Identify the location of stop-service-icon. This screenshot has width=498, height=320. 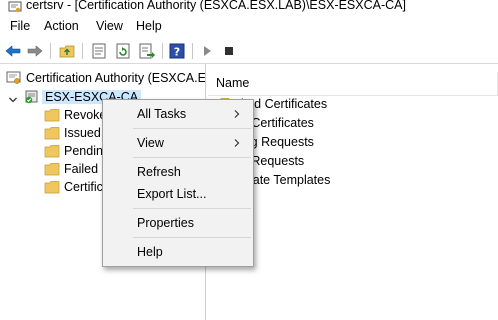
(229, 51).